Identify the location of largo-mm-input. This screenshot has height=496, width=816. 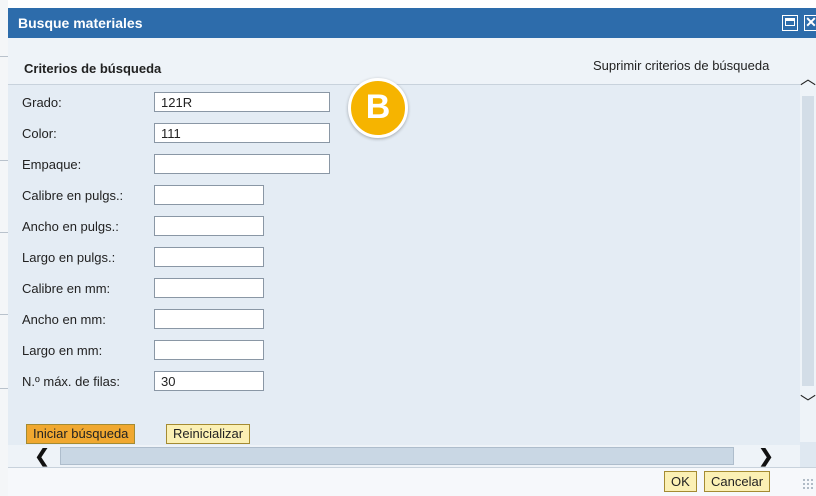
(209, 350).